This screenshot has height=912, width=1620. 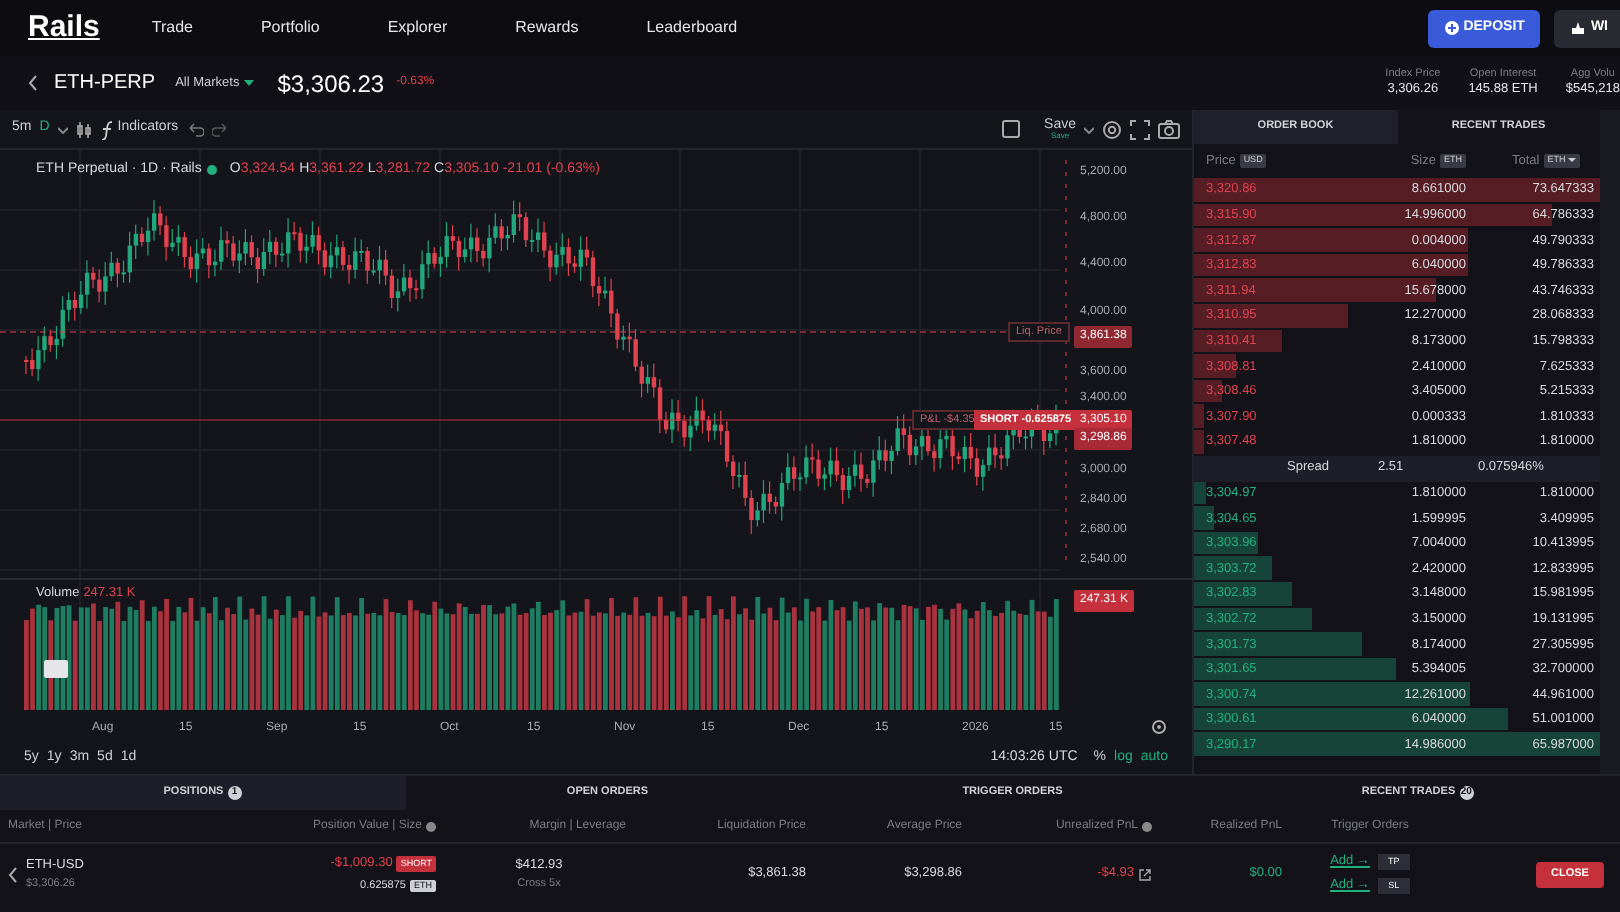 I want to click on nav-link: Rewards, so click(x=547, y=28).